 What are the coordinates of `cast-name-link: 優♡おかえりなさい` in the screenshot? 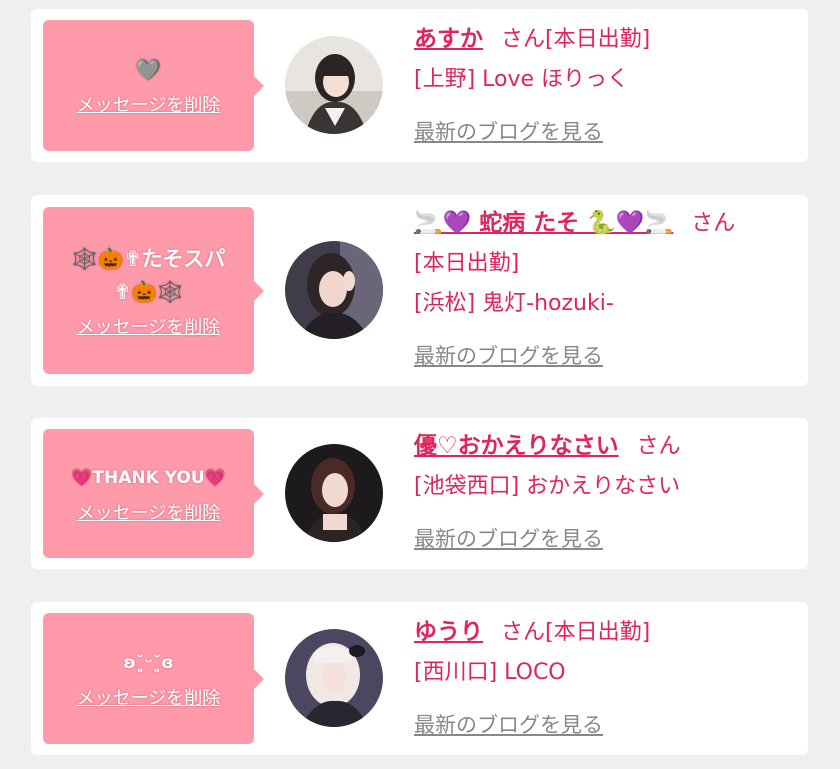 It's located at (516, 446).